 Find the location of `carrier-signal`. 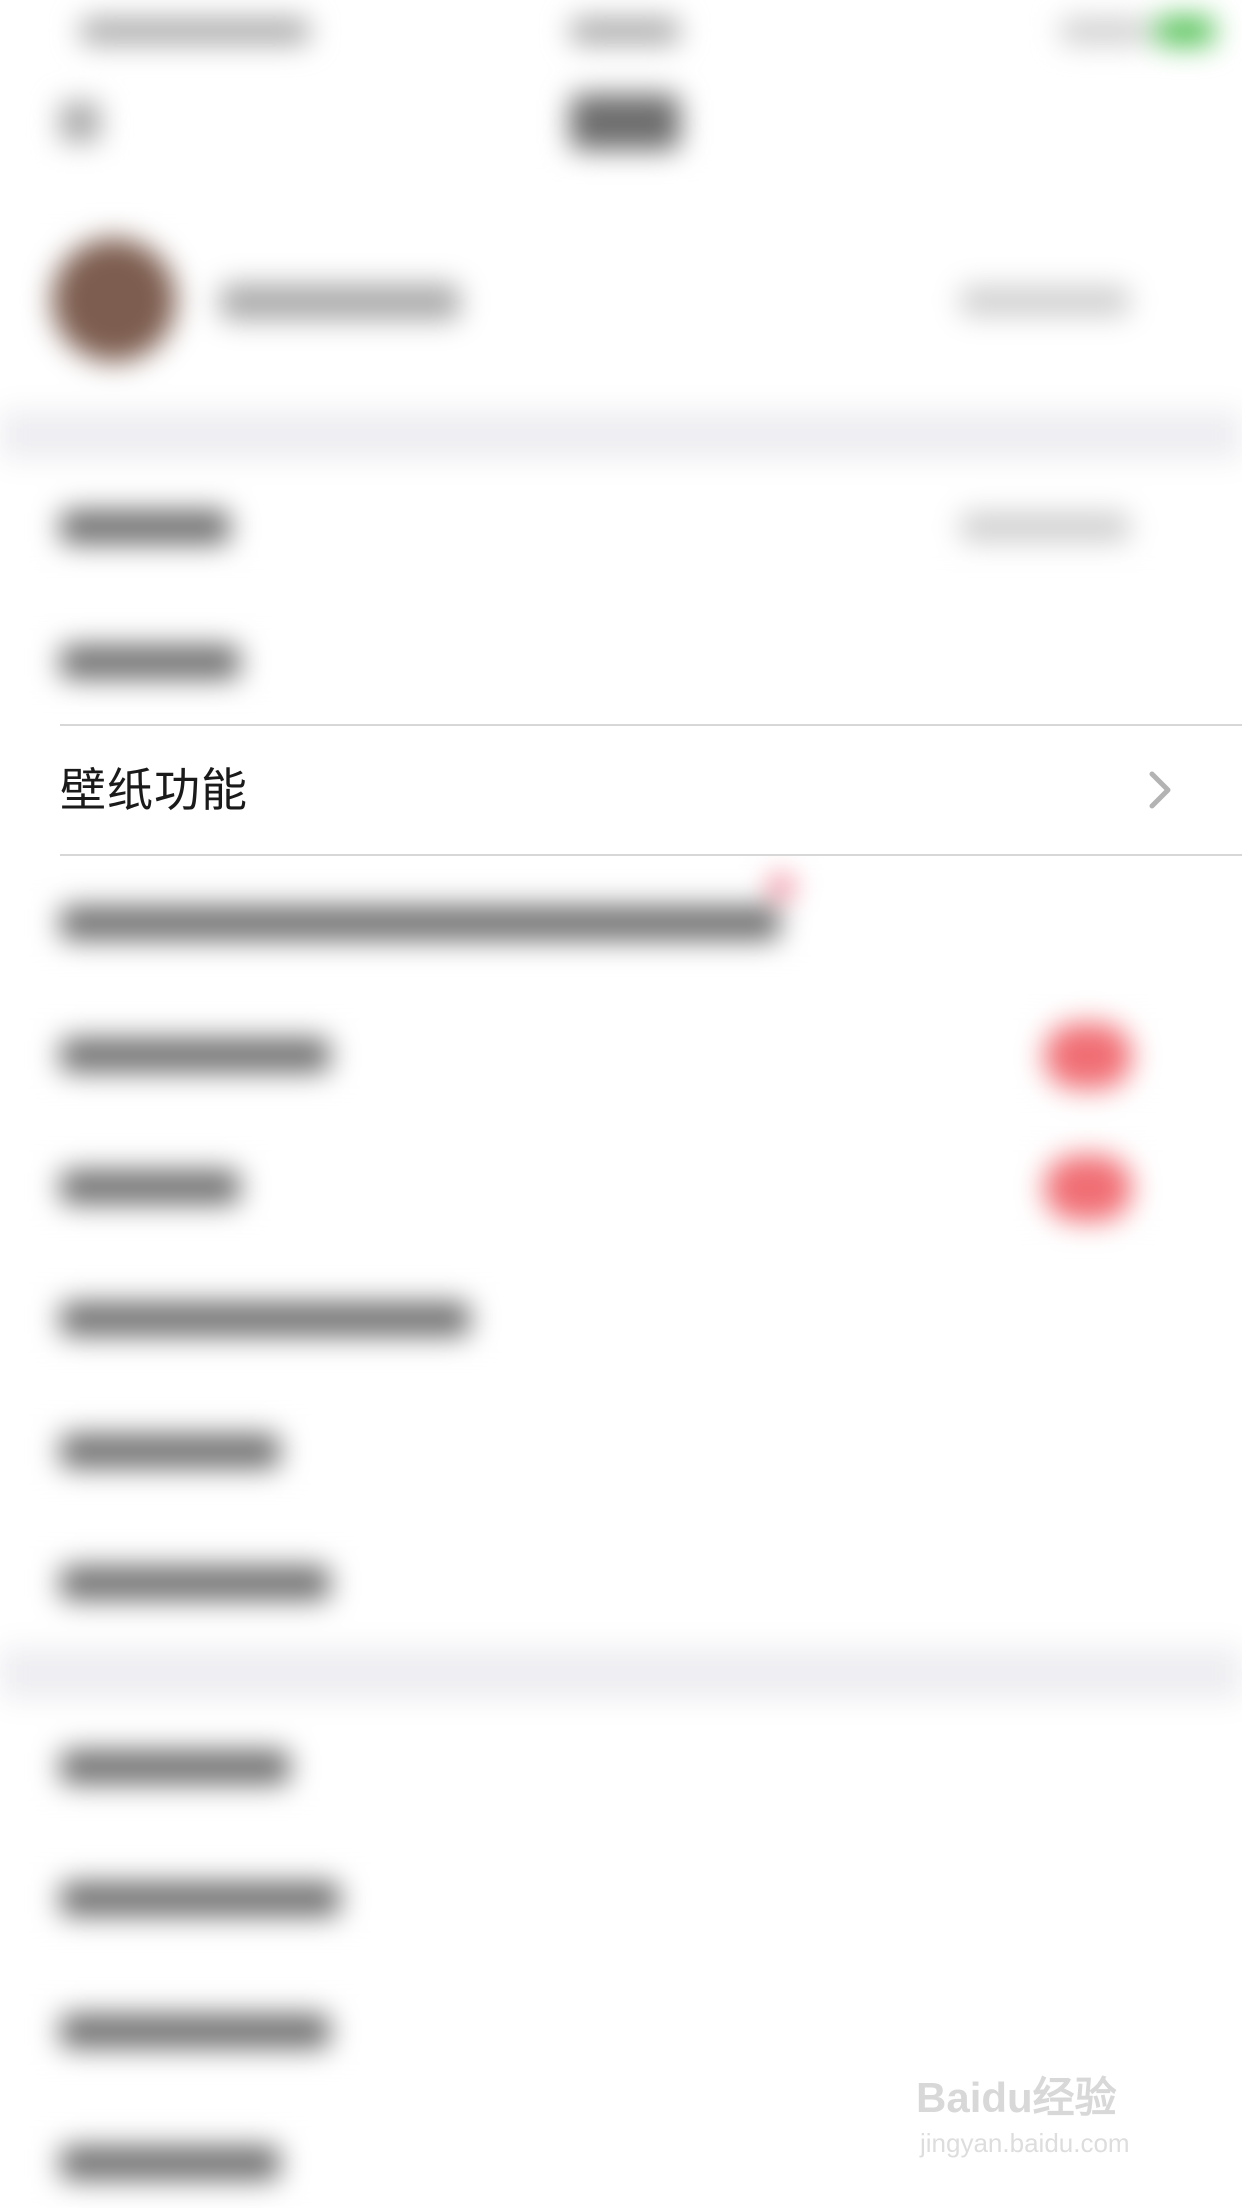

carrier-signal is located at coordinates (195, 31).